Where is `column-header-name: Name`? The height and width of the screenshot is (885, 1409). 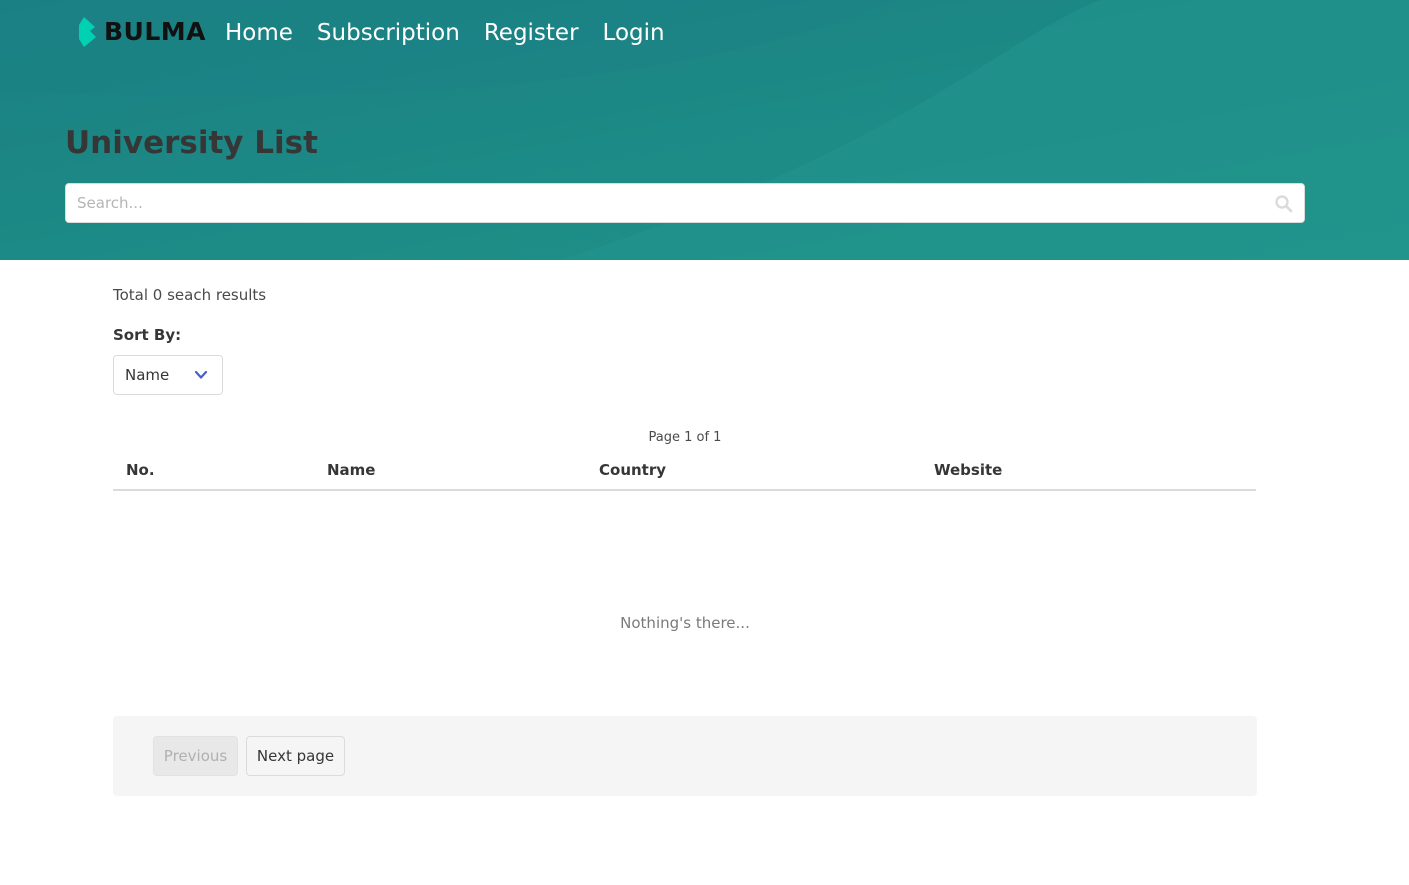
column-header-name: Name is located at coordinates (351, 470).